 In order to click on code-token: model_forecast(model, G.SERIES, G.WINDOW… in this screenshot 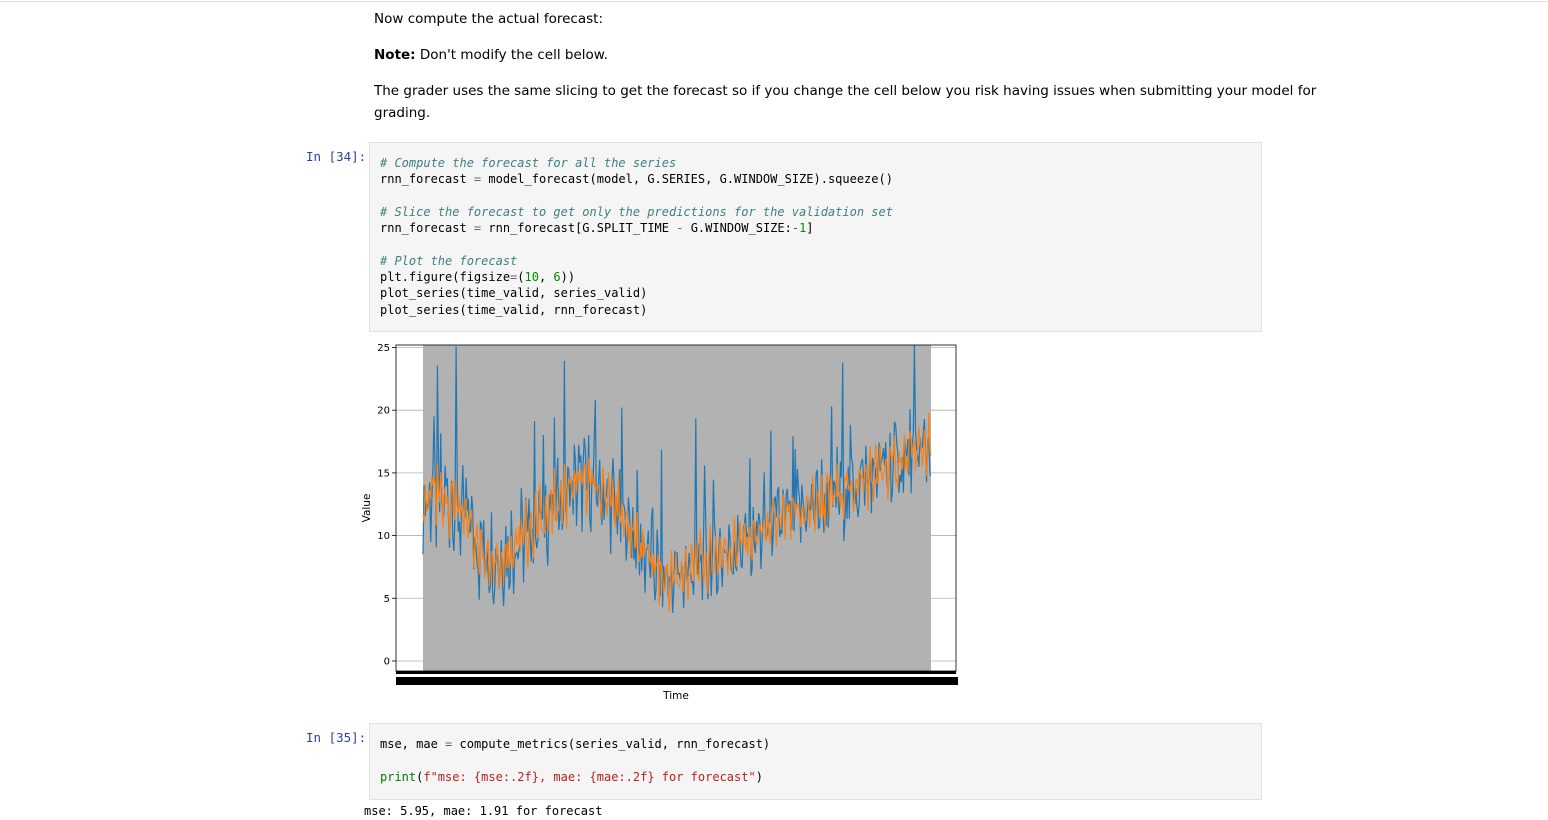, I will do `click(687, 179)`.